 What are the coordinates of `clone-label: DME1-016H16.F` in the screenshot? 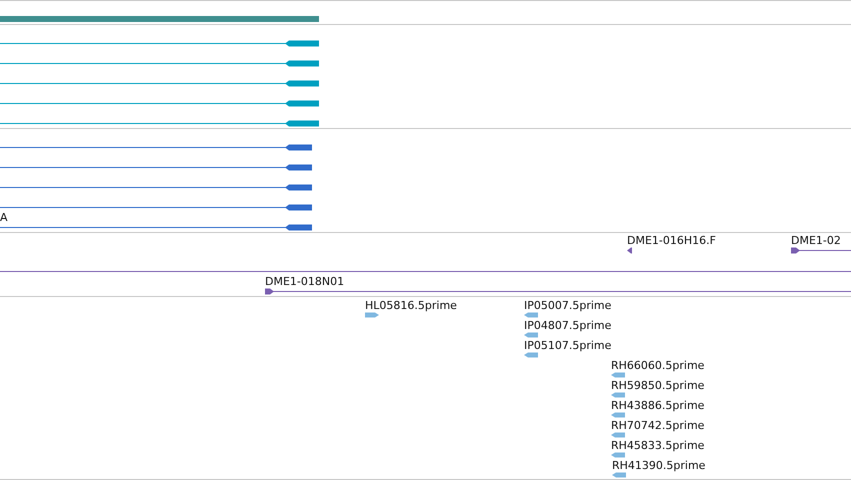 It's located at (671, 240).